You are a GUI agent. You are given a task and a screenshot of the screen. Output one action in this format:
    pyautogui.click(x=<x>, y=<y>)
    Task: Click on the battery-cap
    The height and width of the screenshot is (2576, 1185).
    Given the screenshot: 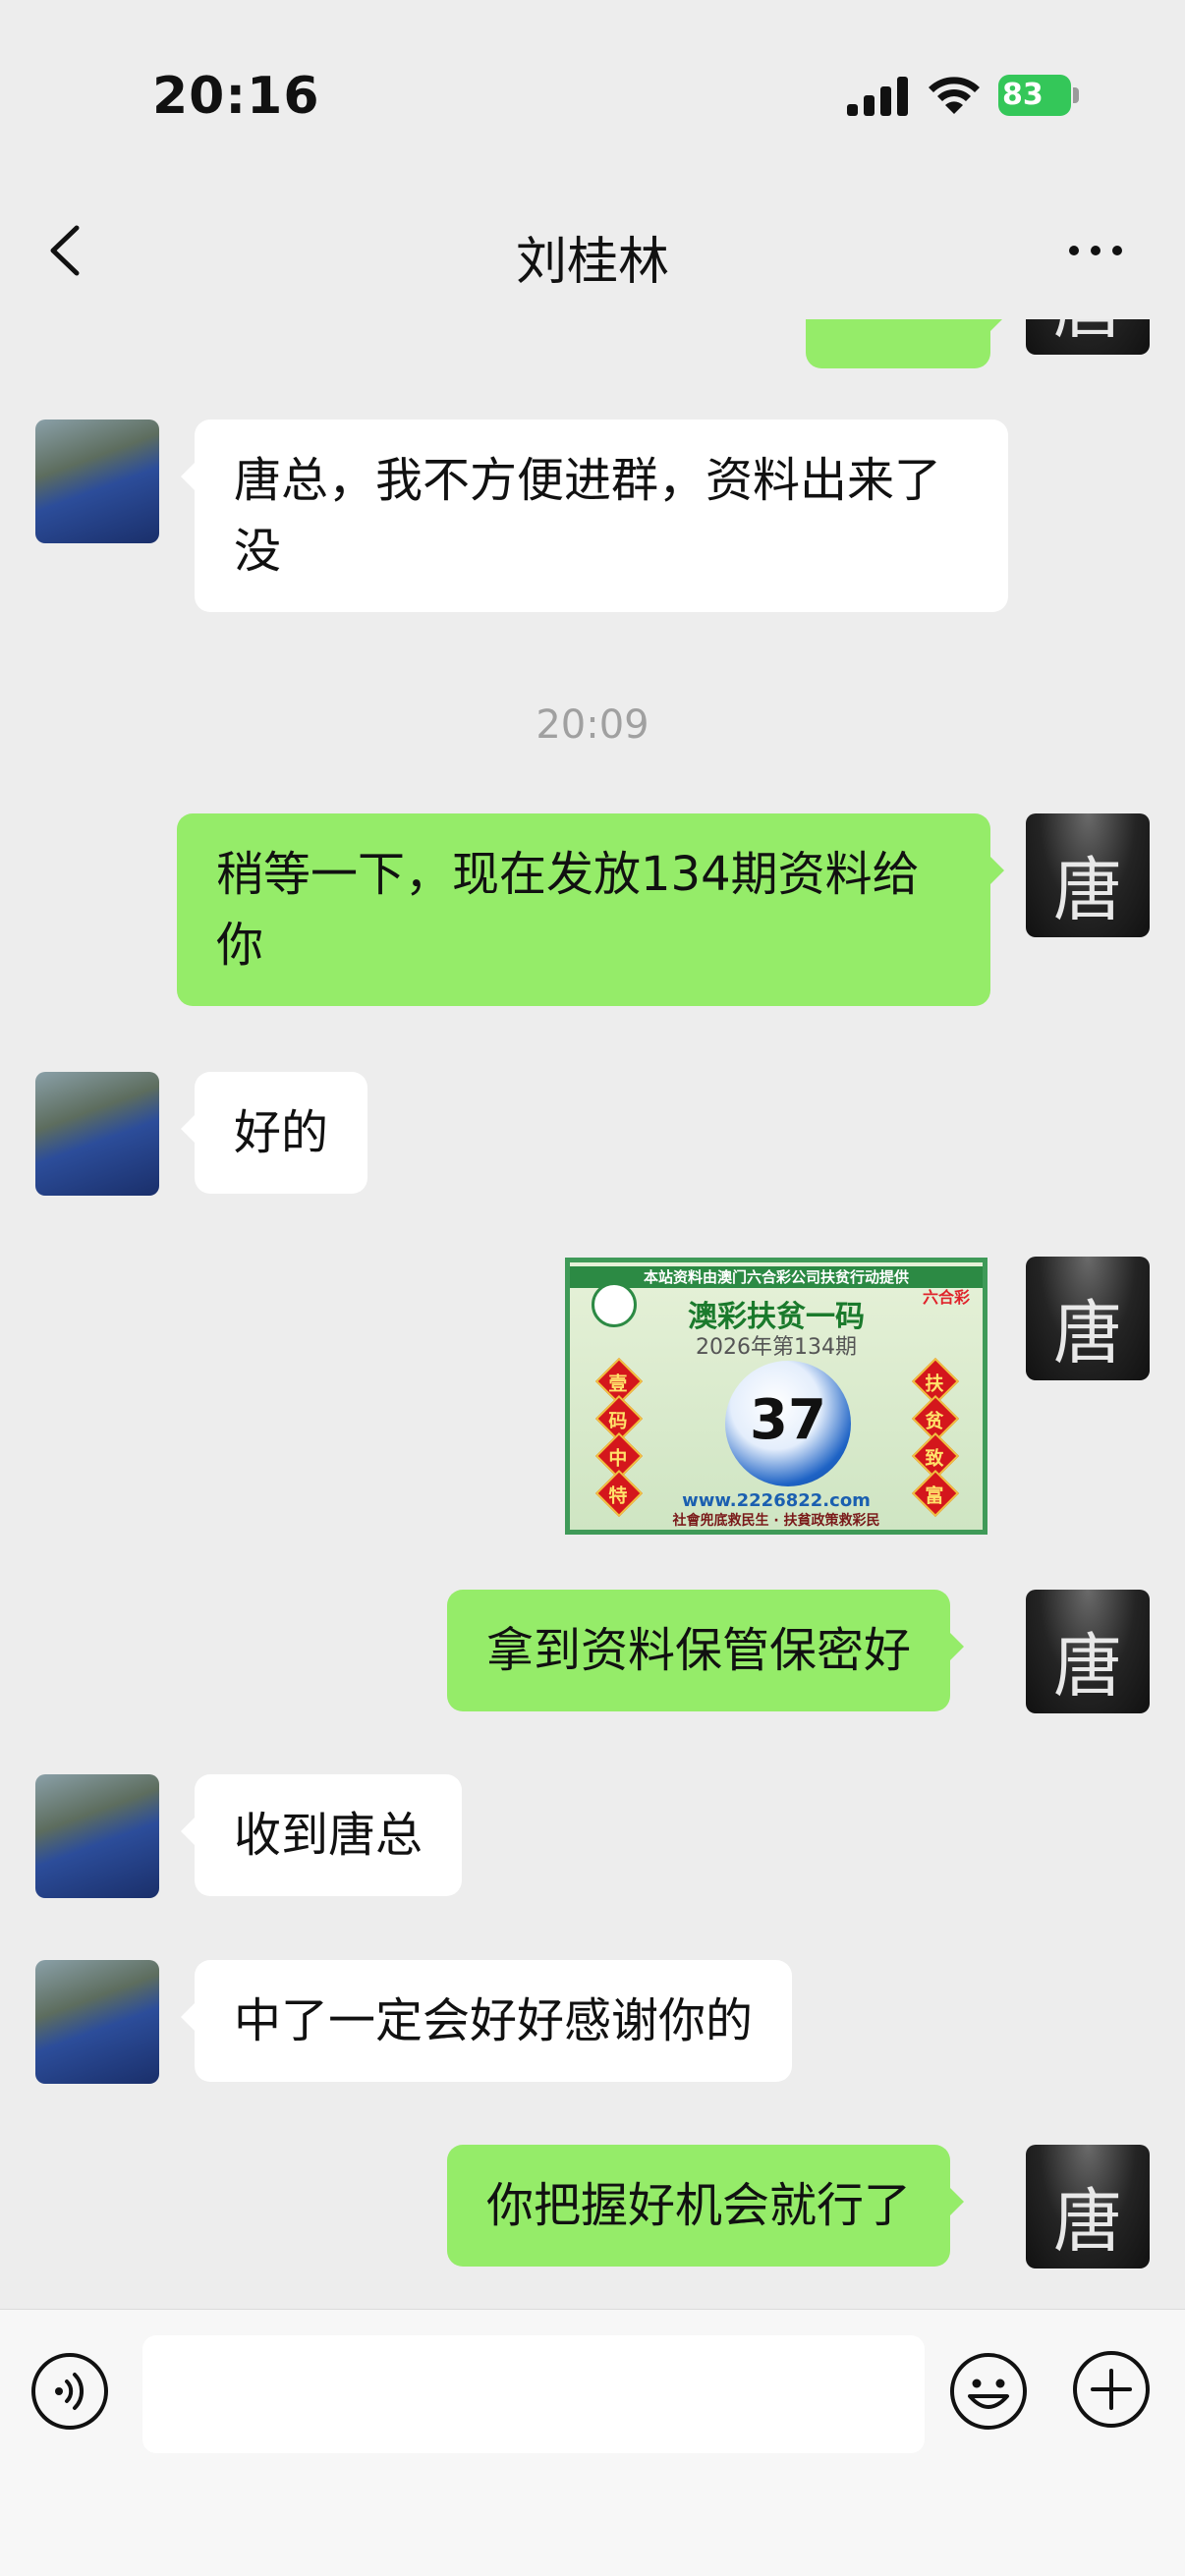 What is the action you would take?
    pyautogui.click(x=1076, y=95)
    